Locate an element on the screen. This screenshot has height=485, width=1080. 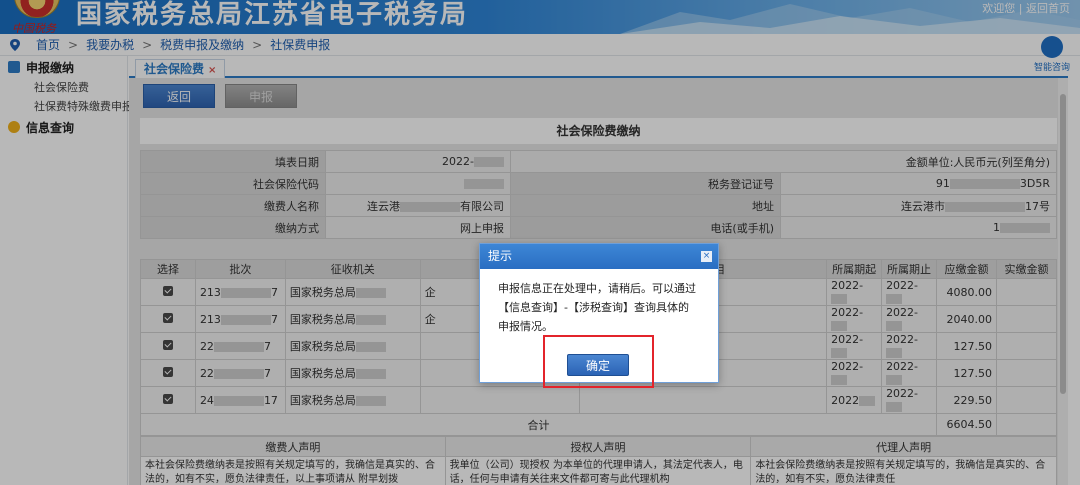
dialog-header: 提示 × is located at coordinates (599, 256).